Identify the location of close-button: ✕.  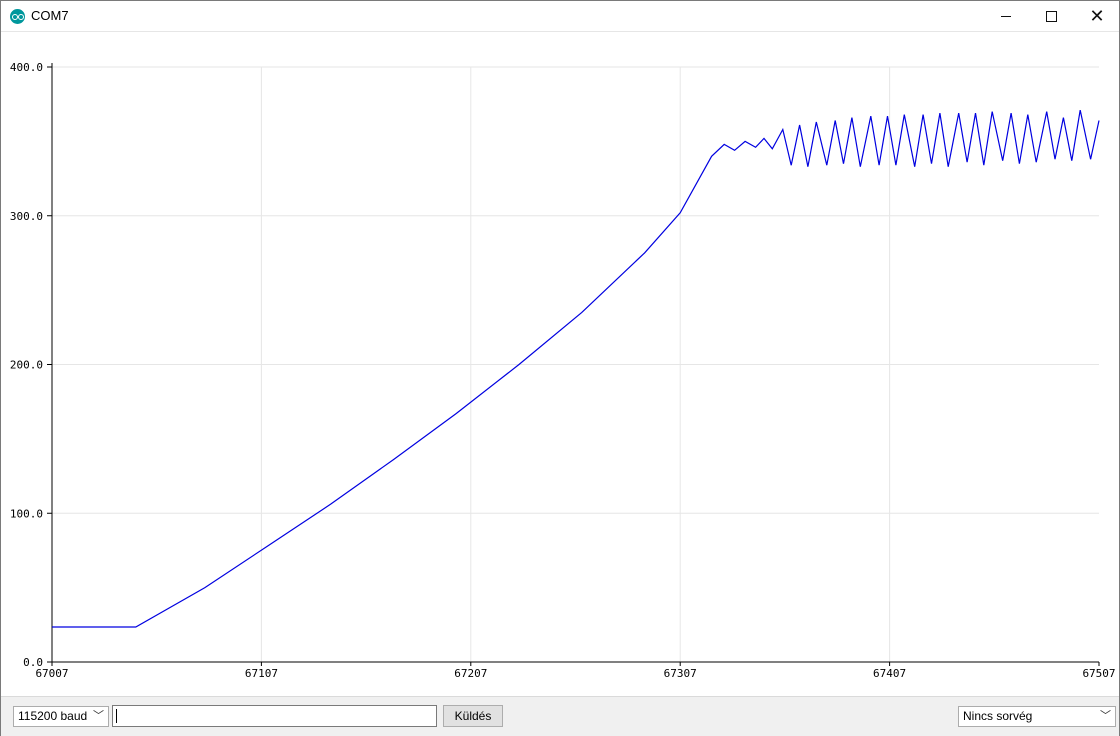
(1097, 16).